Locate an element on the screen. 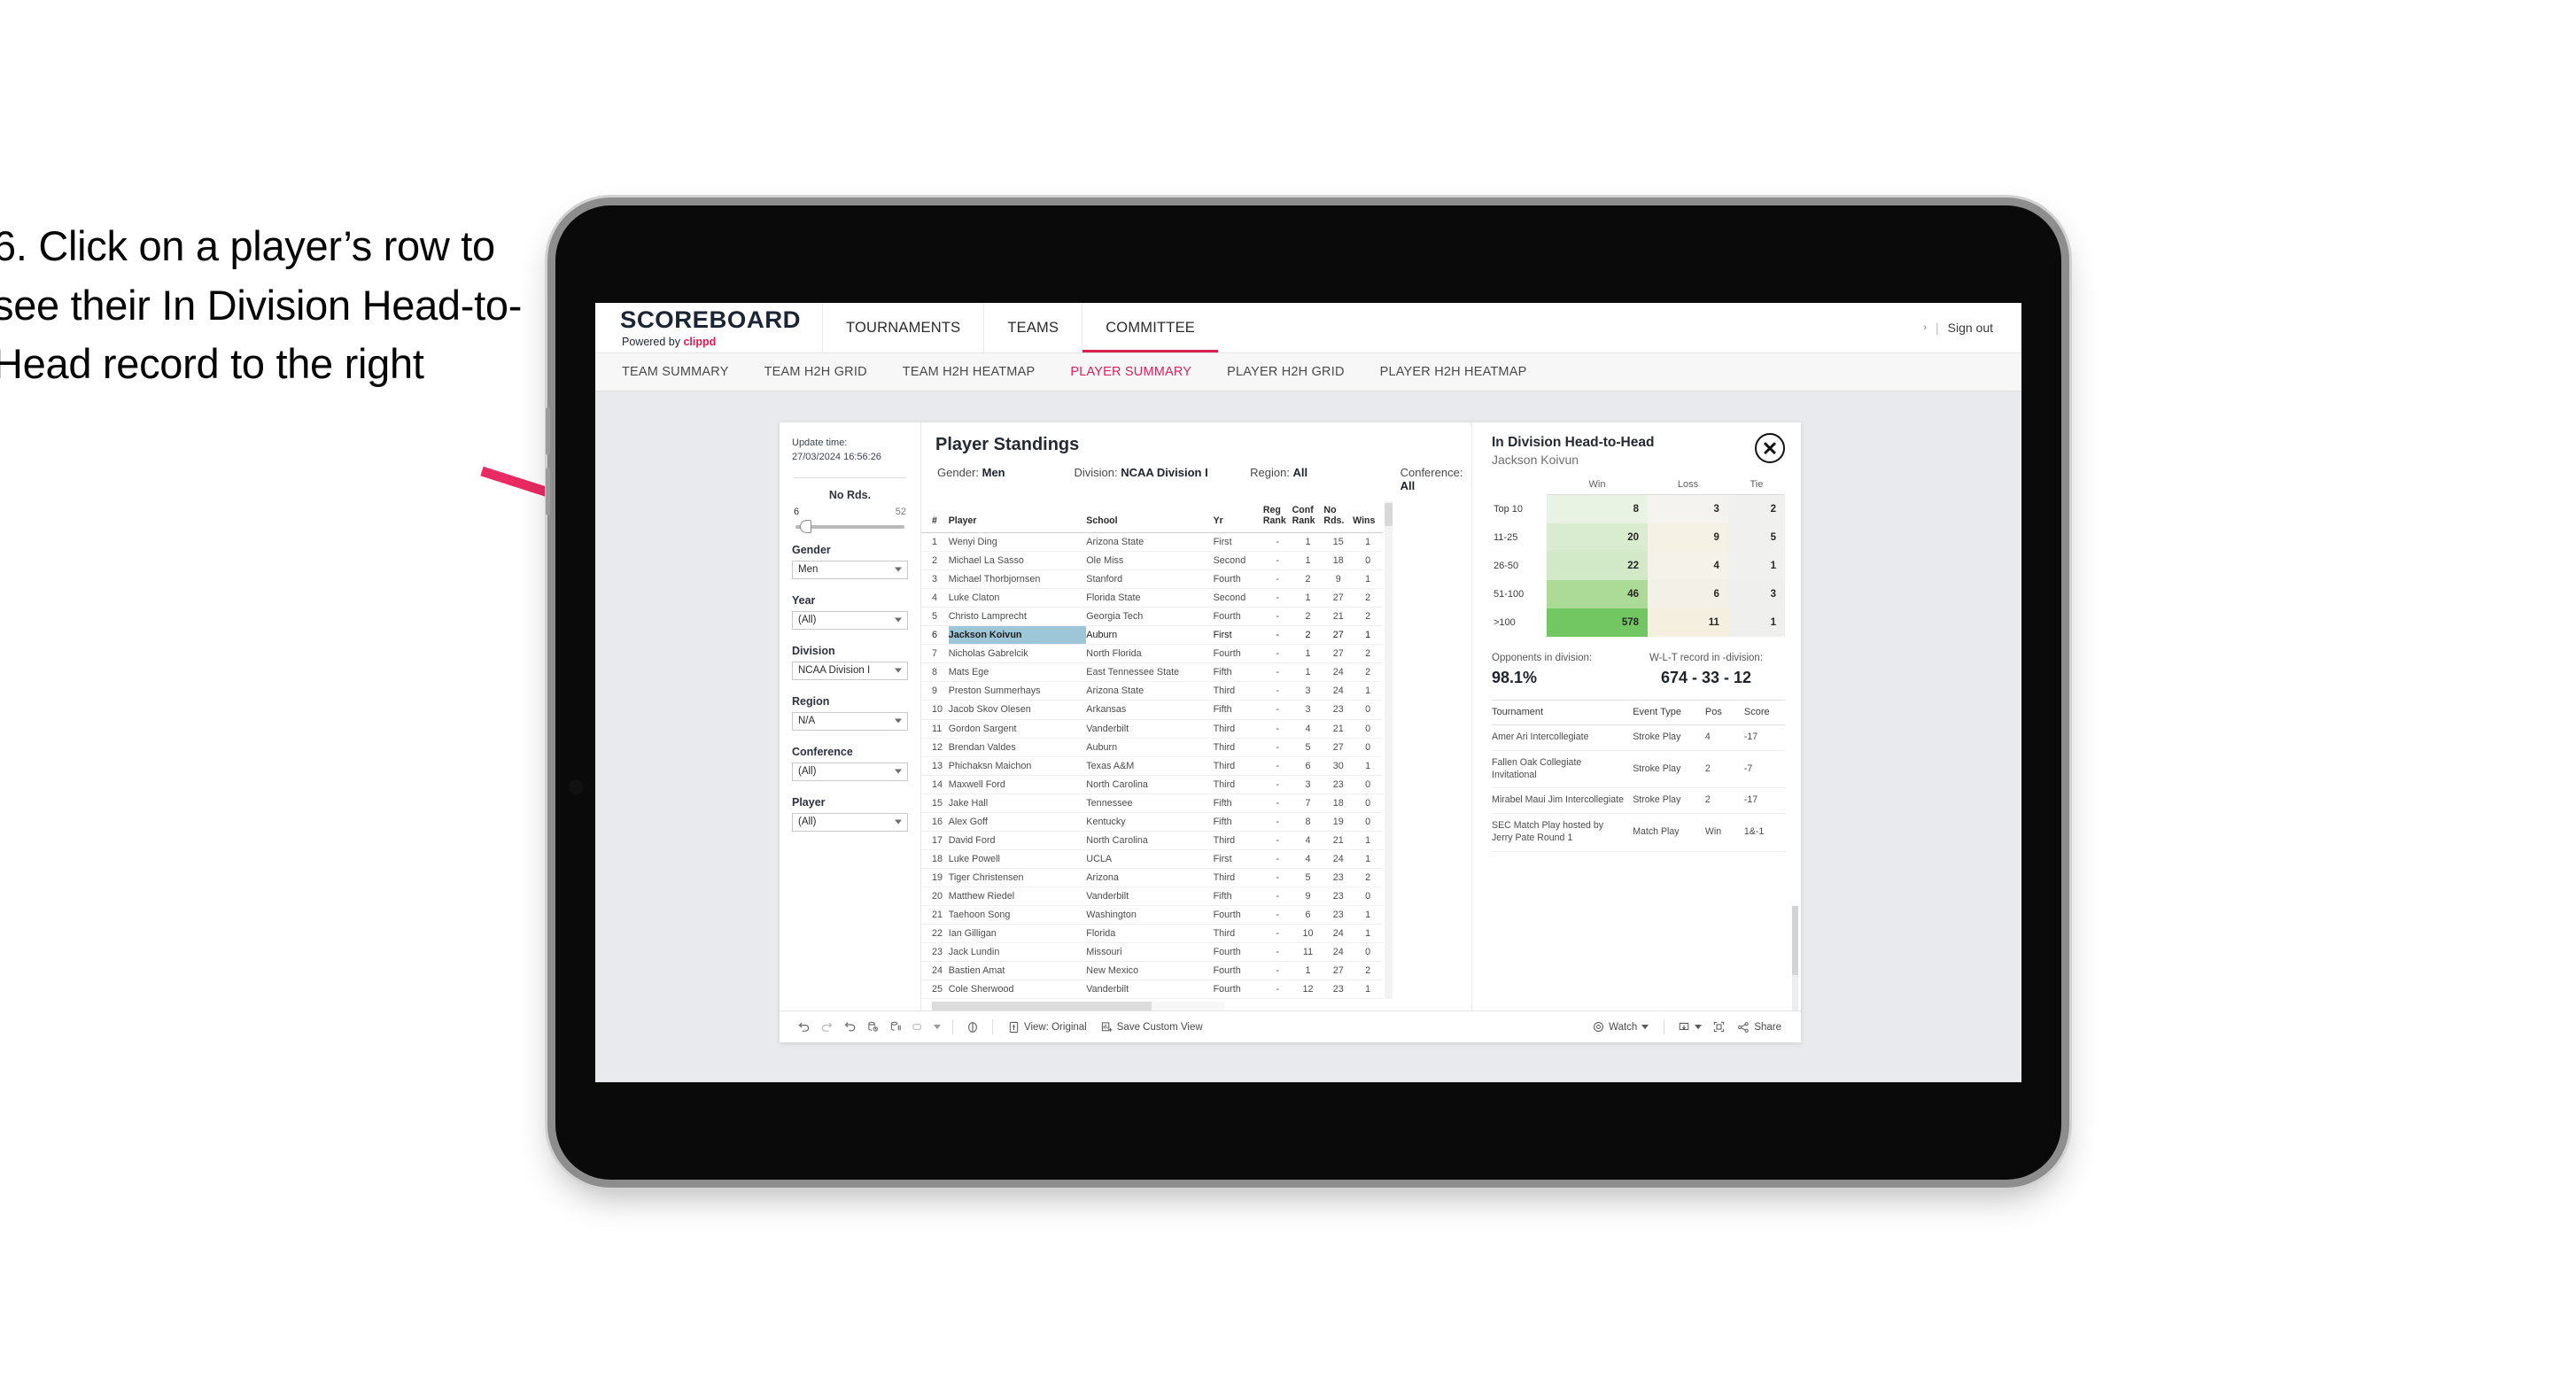  nav-tab-tournaments: TOURNAMENTS is located at coordinates (902, 327).